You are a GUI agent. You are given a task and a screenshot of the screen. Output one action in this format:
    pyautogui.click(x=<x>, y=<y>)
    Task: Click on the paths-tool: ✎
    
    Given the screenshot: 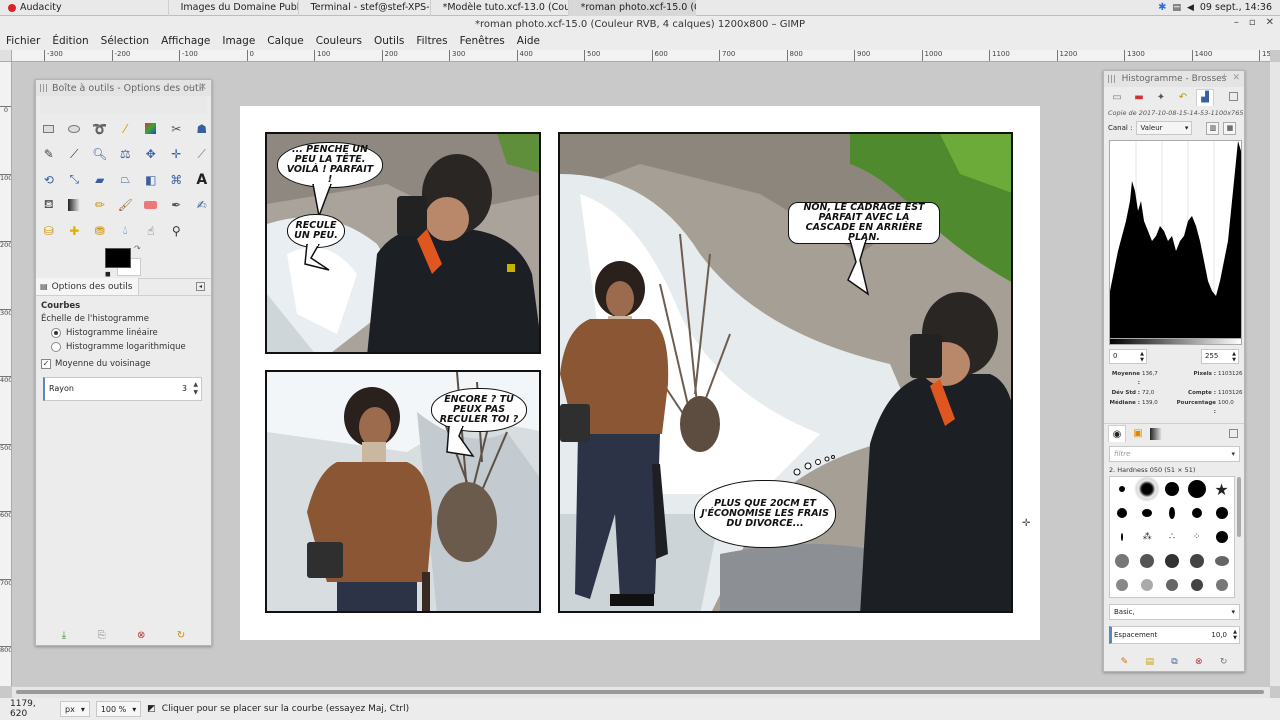 What is the action you would take?
    pyautogui.click(x=49, y=155)
    